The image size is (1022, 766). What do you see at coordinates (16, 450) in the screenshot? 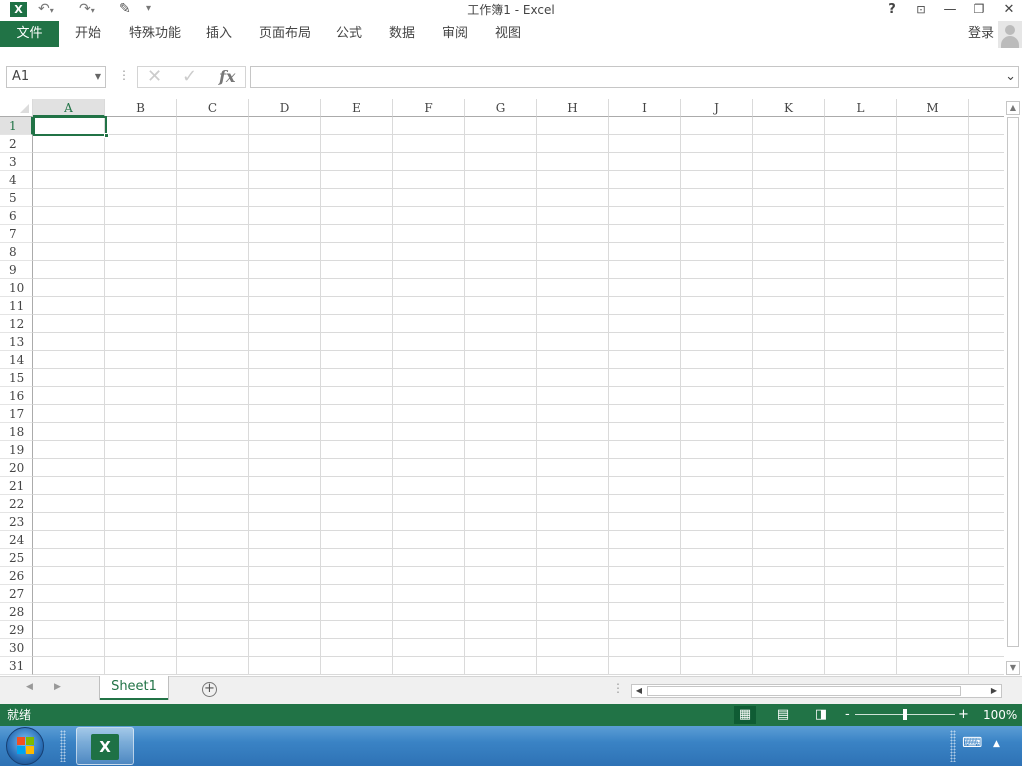
I see `row-header-19: 19` at bounding box center [16, 450].